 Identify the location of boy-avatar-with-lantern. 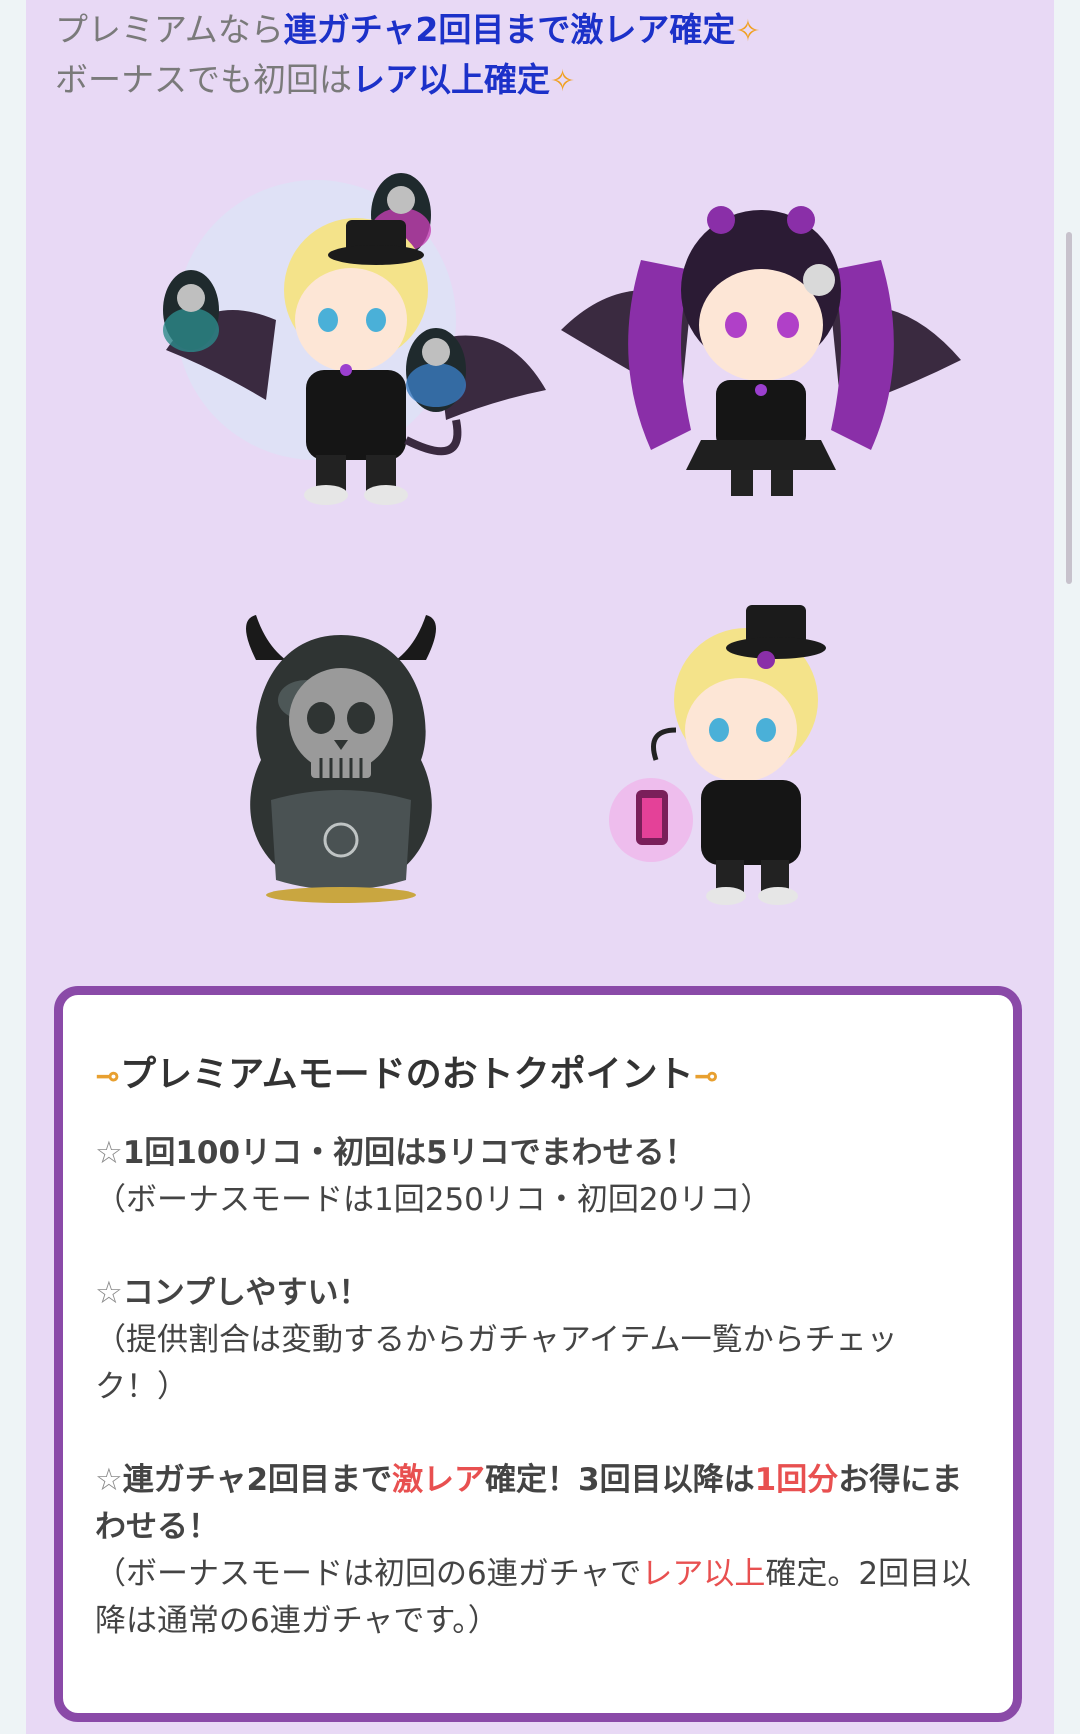
(717, 755).